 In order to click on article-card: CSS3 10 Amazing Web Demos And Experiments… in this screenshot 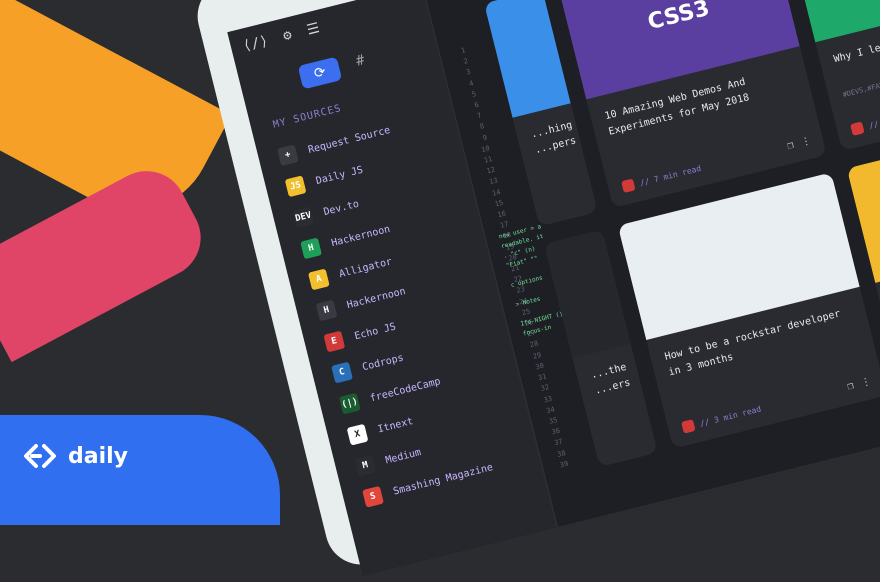, I will do `click(692, 104)`.